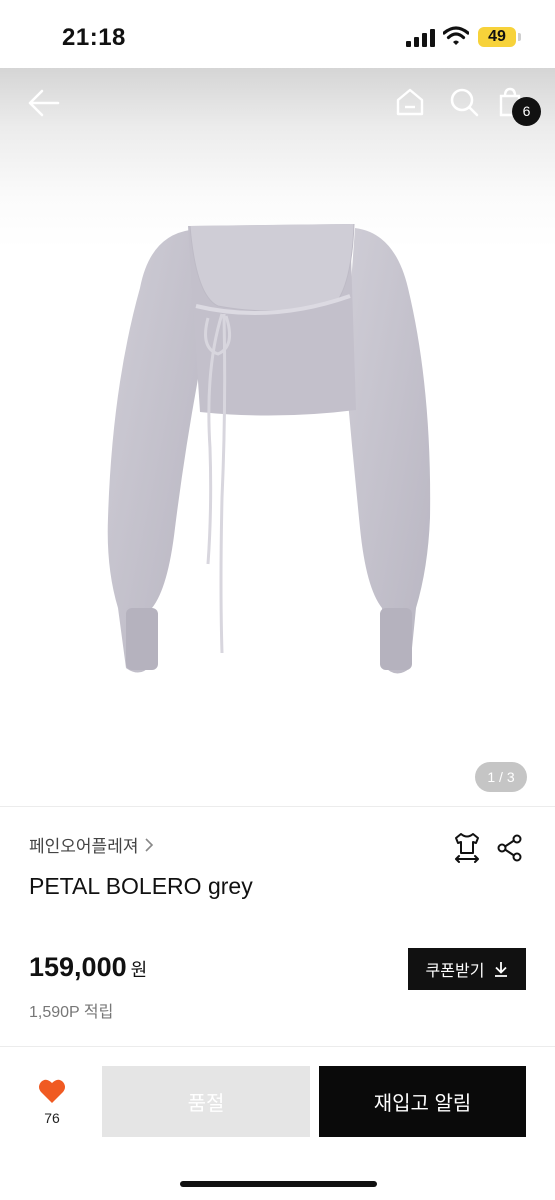  I want to click on wishlist-button: 76, so click(52, 1102).